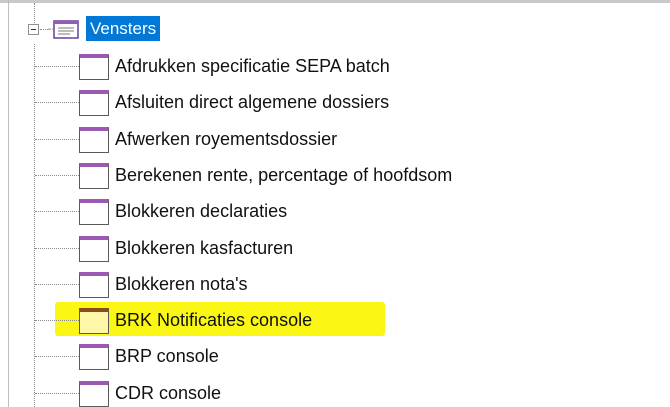  Describe the element at coordinates (226, 139) in the screenshot. I see `tree-item-label: Afwerken royementsdossier` at that location.